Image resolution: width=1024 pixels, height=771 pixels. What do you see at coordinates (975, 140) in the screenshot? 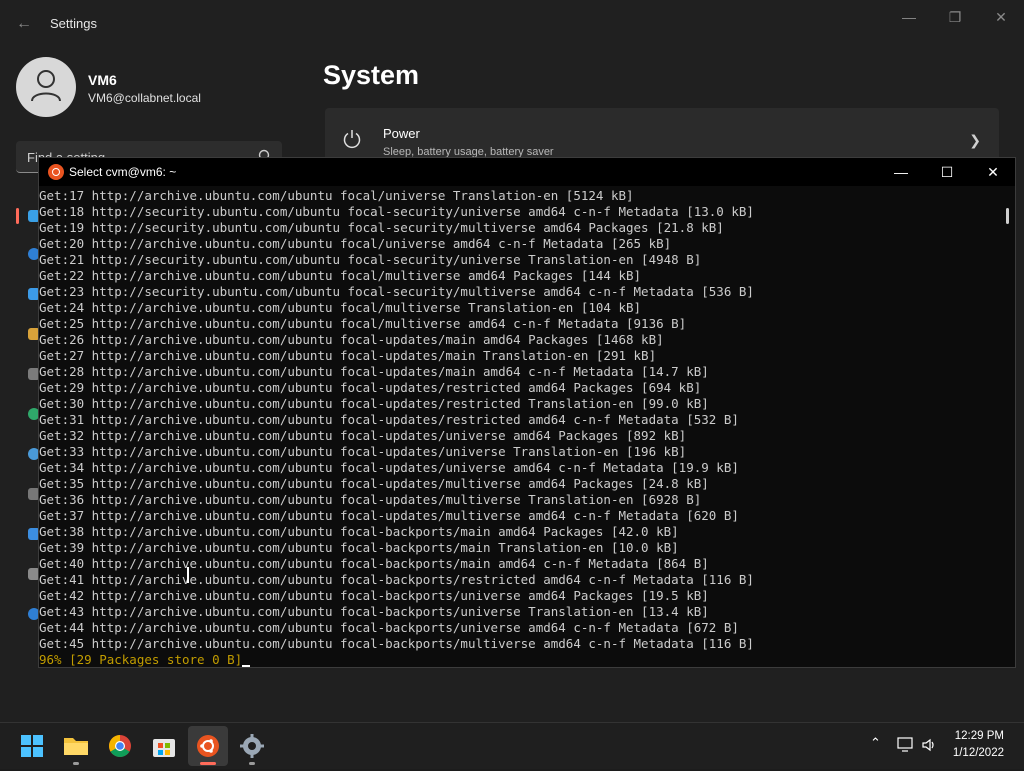
I see `chevron-right-icon: ❯` at bounding box center [975, 140].